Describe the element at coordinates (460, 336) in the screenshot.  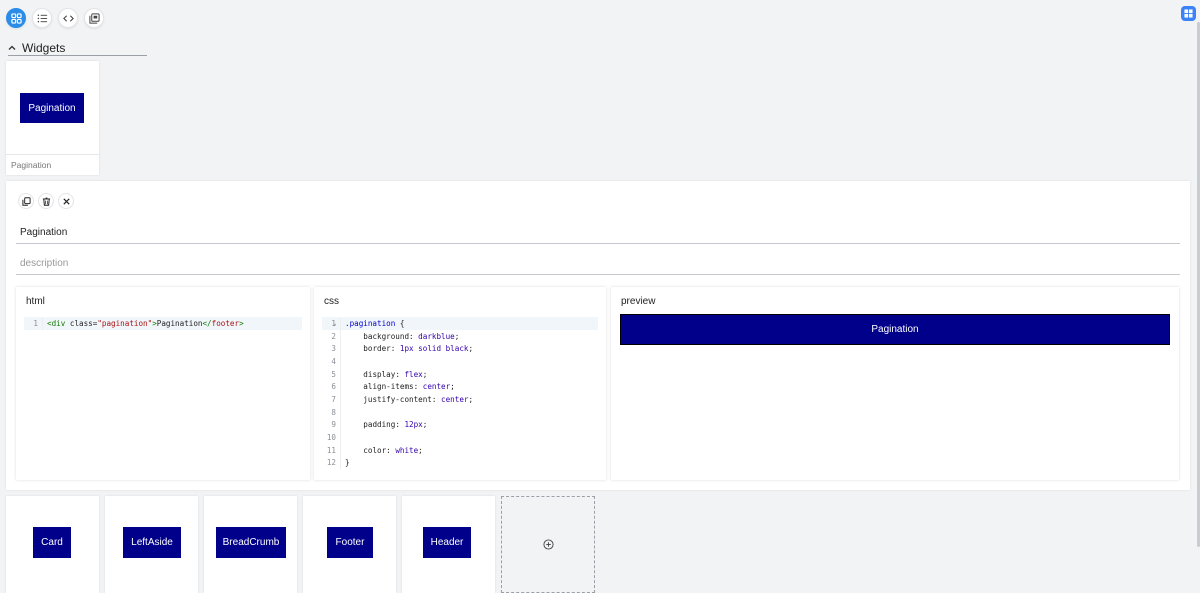
I see `code-line: 2 background: darkblue;` at that location.